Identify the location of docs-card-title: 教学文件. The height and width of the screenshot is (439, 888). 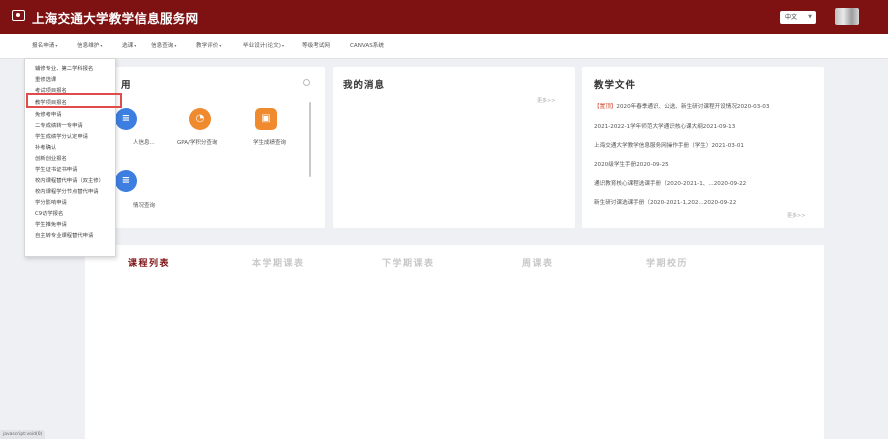
(615, 85).